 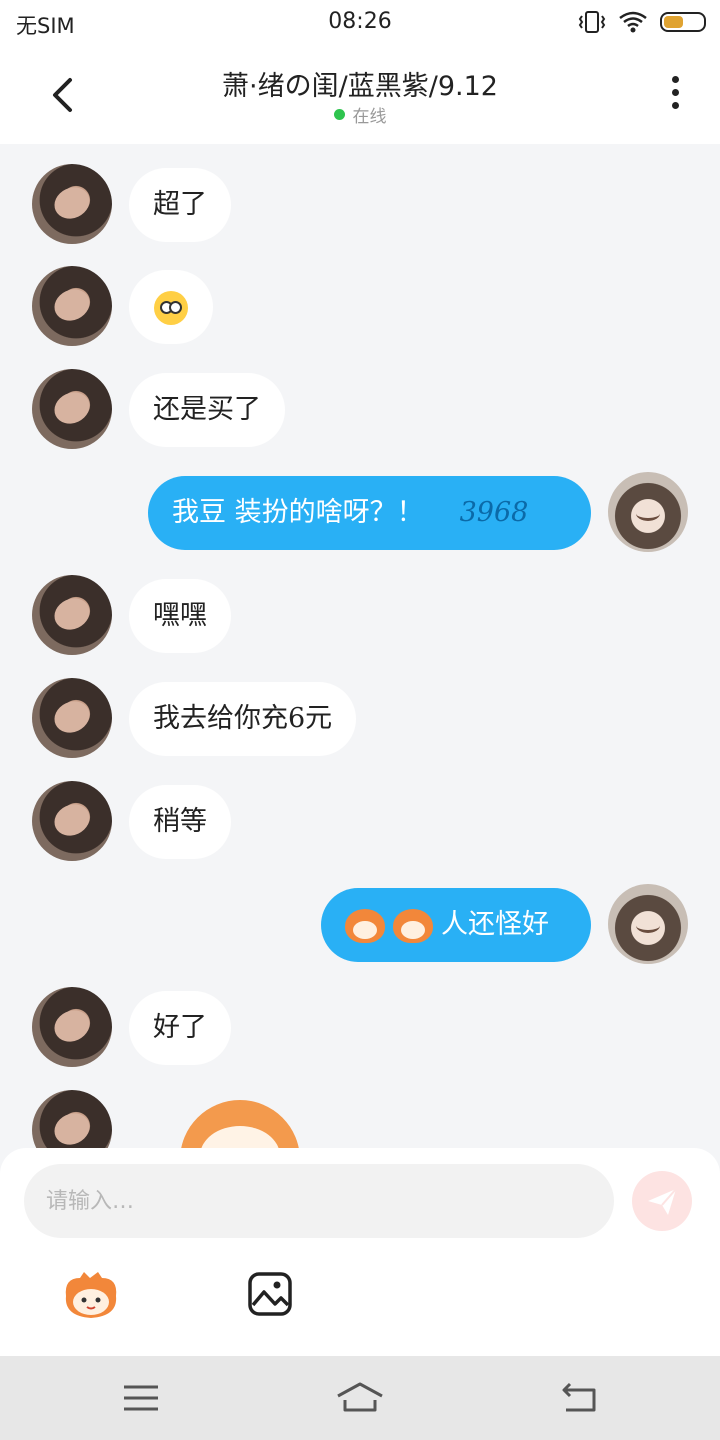 What do you see at coordinates (495, 924) in the screenshot?
I see `message-text: 人还怪好` at bounding box center [495, 924].